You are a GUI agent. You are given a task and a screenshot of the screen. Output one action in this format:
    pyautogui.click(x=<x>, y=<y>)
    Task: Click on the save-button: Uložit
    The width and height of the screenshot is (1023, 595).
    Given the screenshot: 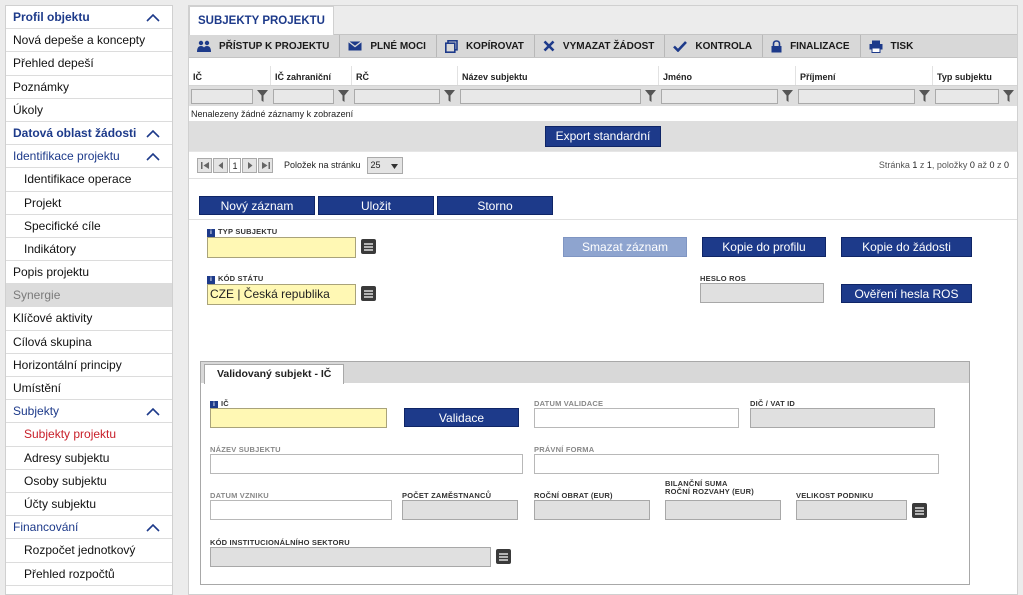 What is the action you would take?
    pyautogui.click(x=376, y=205)
    